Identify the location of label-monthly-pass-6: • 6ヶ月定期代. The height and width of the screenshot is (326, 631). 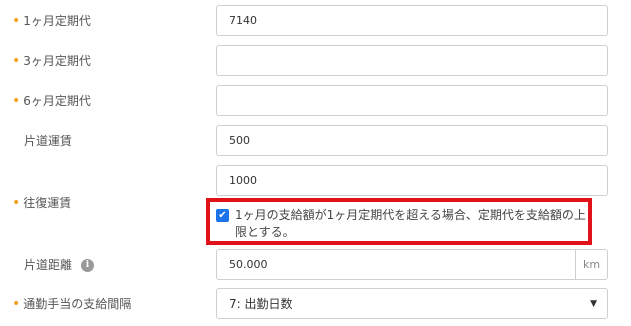
(51, 101).